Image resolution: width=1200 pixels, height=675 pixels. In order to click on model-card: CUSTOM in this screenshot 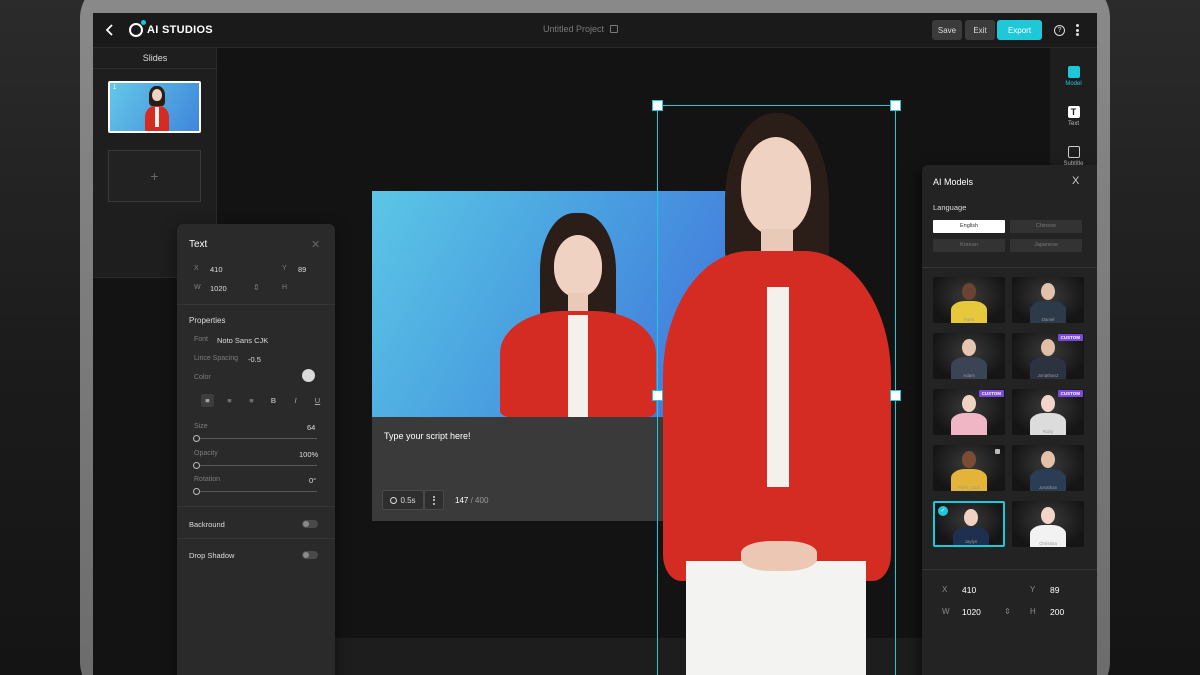, I will do `click(969, 412)`.